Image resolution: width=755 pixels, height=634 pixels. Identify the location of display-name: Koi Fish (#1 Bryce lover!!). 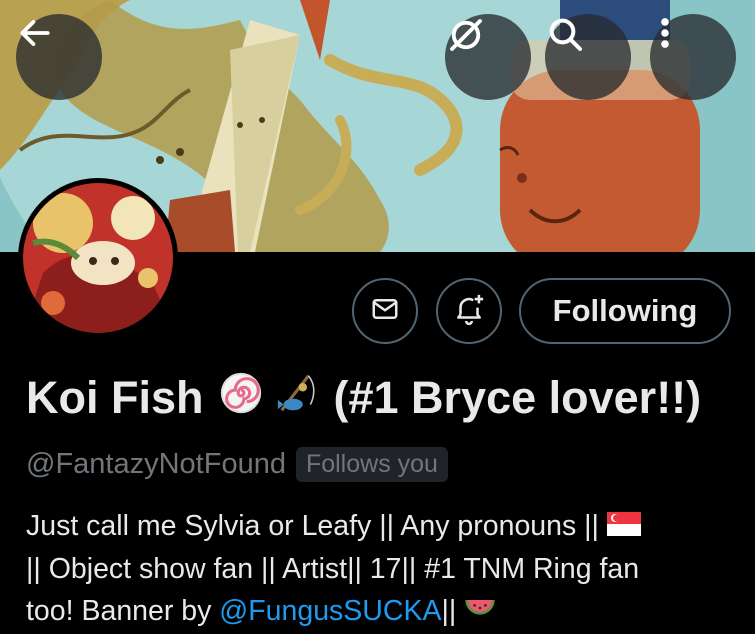
(363, 398).